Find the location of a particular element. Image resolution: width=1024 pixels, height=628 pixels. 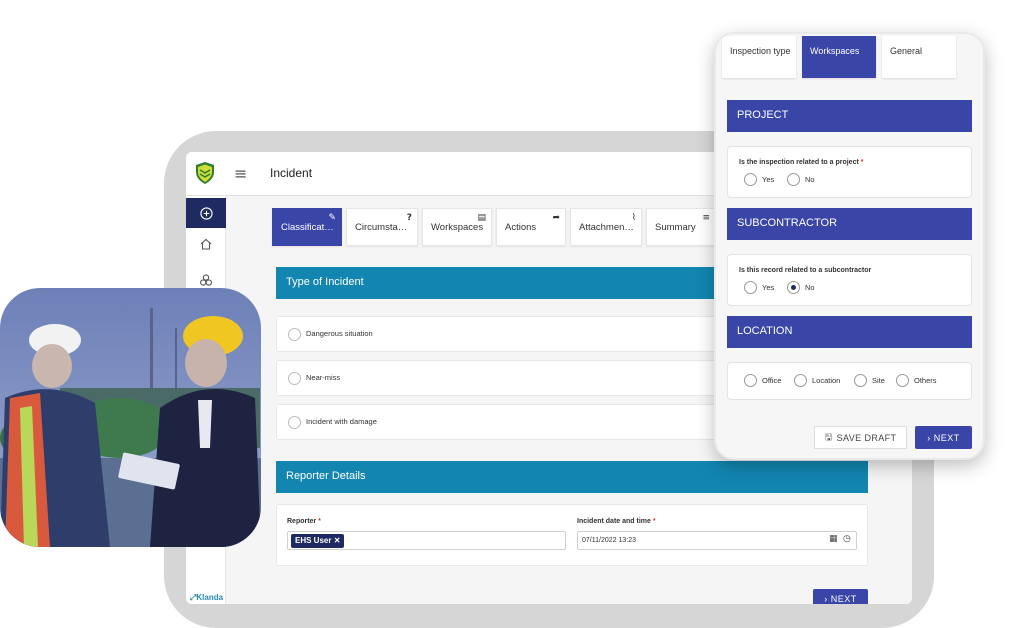

tab-label: Actions is located at coordinates (521, 227).